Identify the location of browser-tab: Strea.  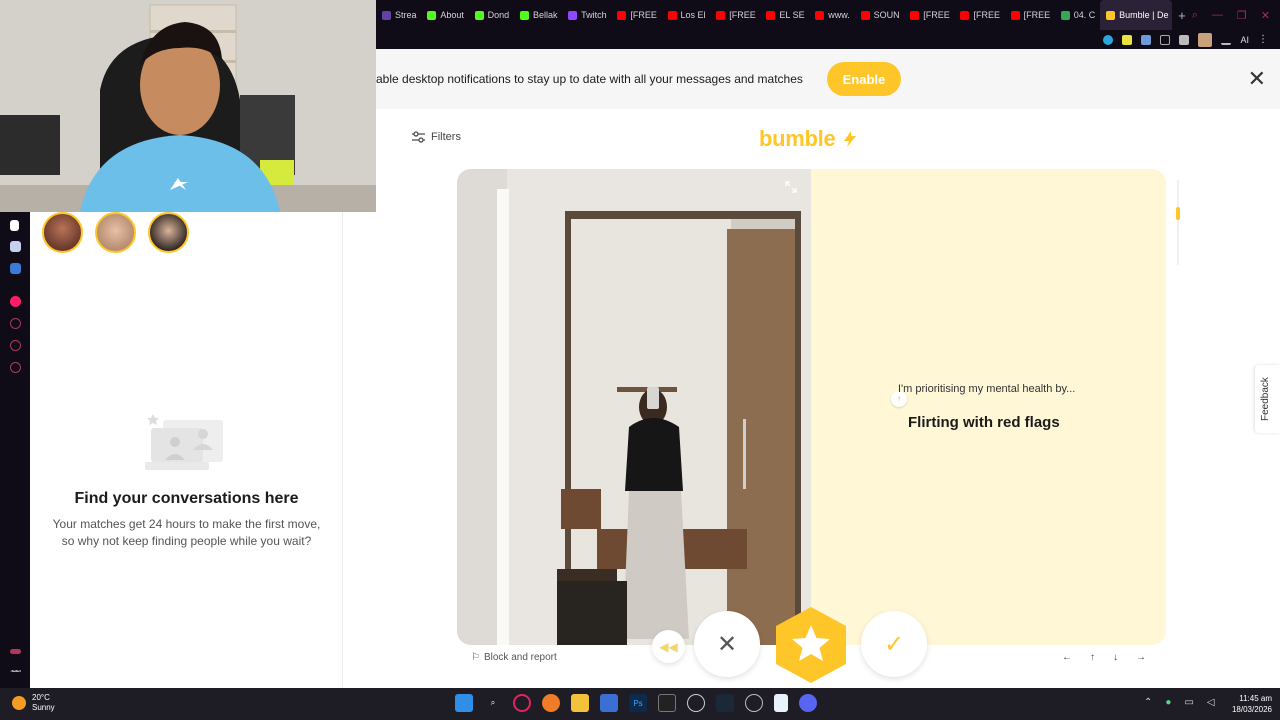
(398, 15).